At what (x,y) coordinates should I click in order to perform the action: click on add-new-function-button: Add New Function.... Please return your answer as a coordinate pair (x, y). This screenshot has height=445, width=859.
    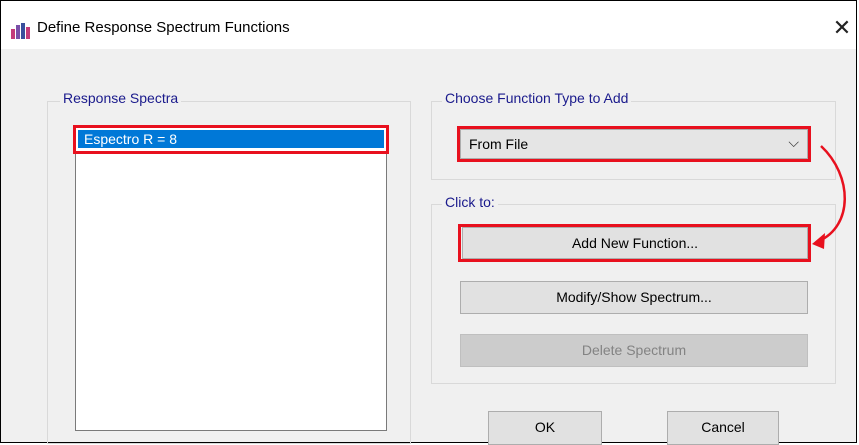
    Looking at the image, I should click on (635, 243).